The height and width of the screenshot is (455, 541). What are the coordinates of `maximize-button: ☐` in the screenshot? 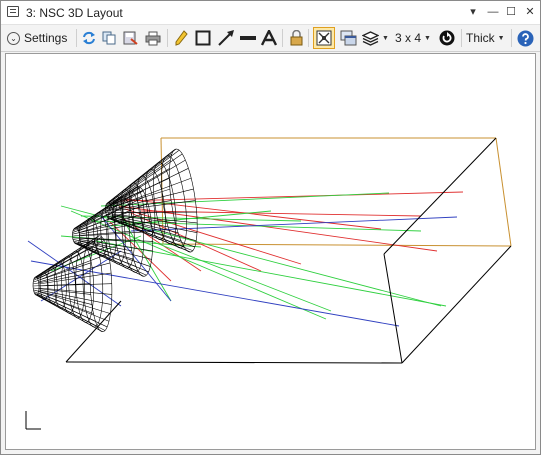 It's located at (511, 12).